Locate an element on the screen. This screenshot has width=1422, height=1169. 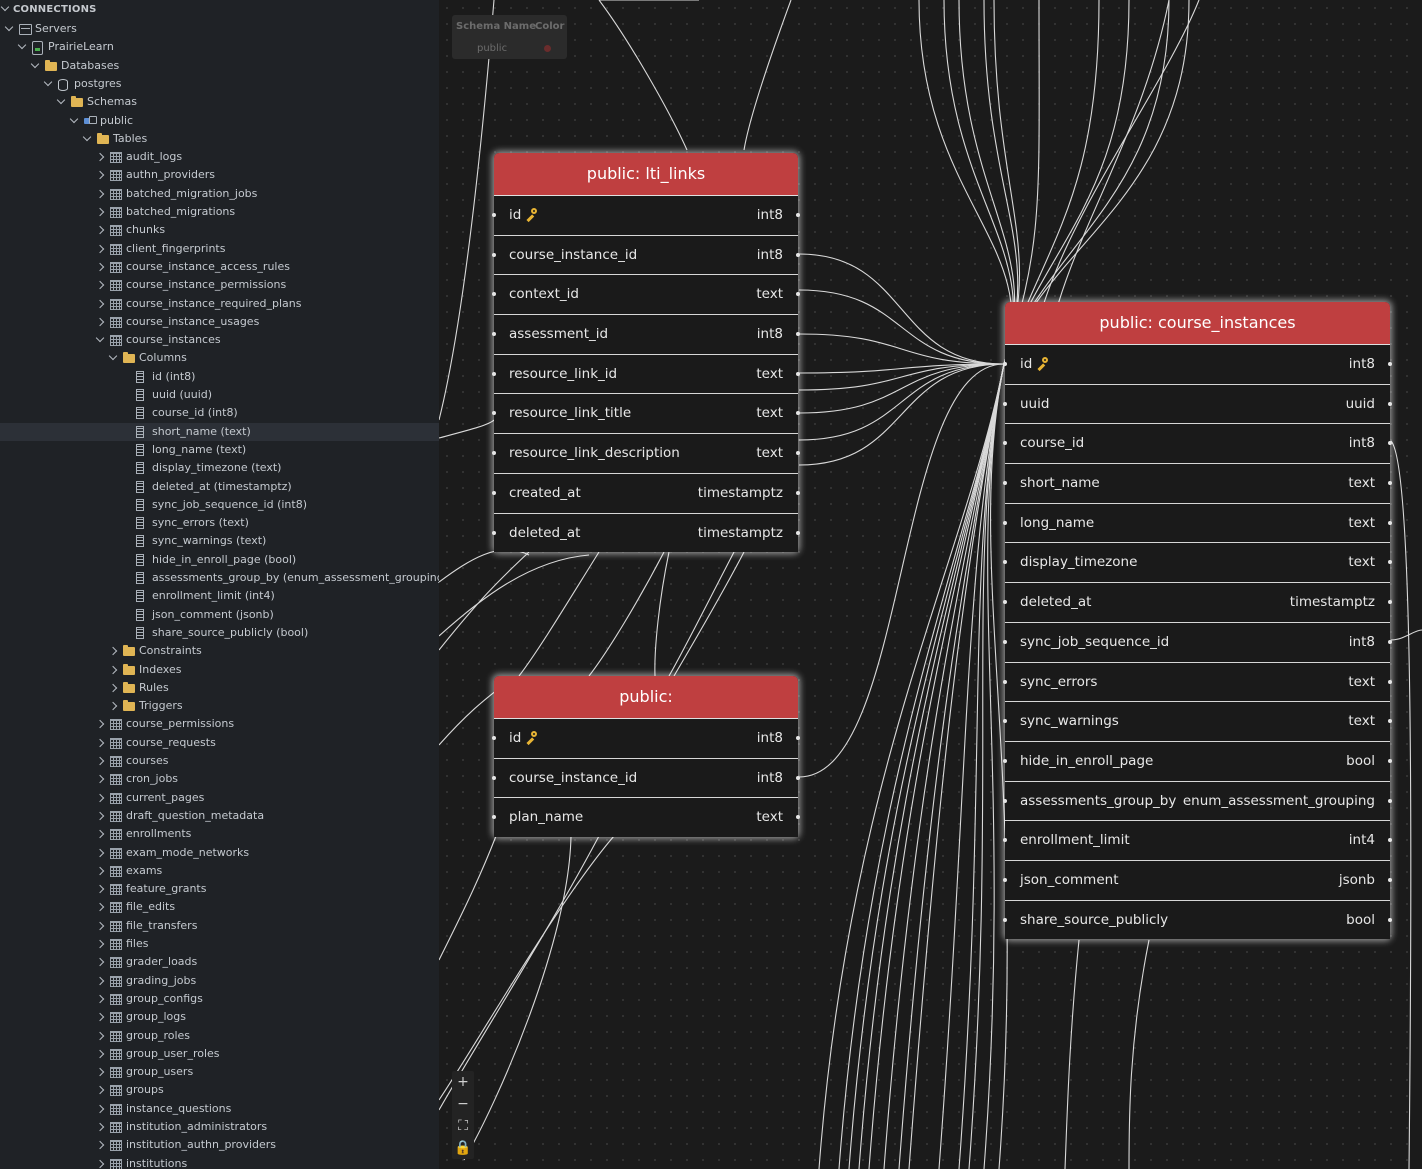
column-node: course_id (int8) is located at coordinates (219, 413).